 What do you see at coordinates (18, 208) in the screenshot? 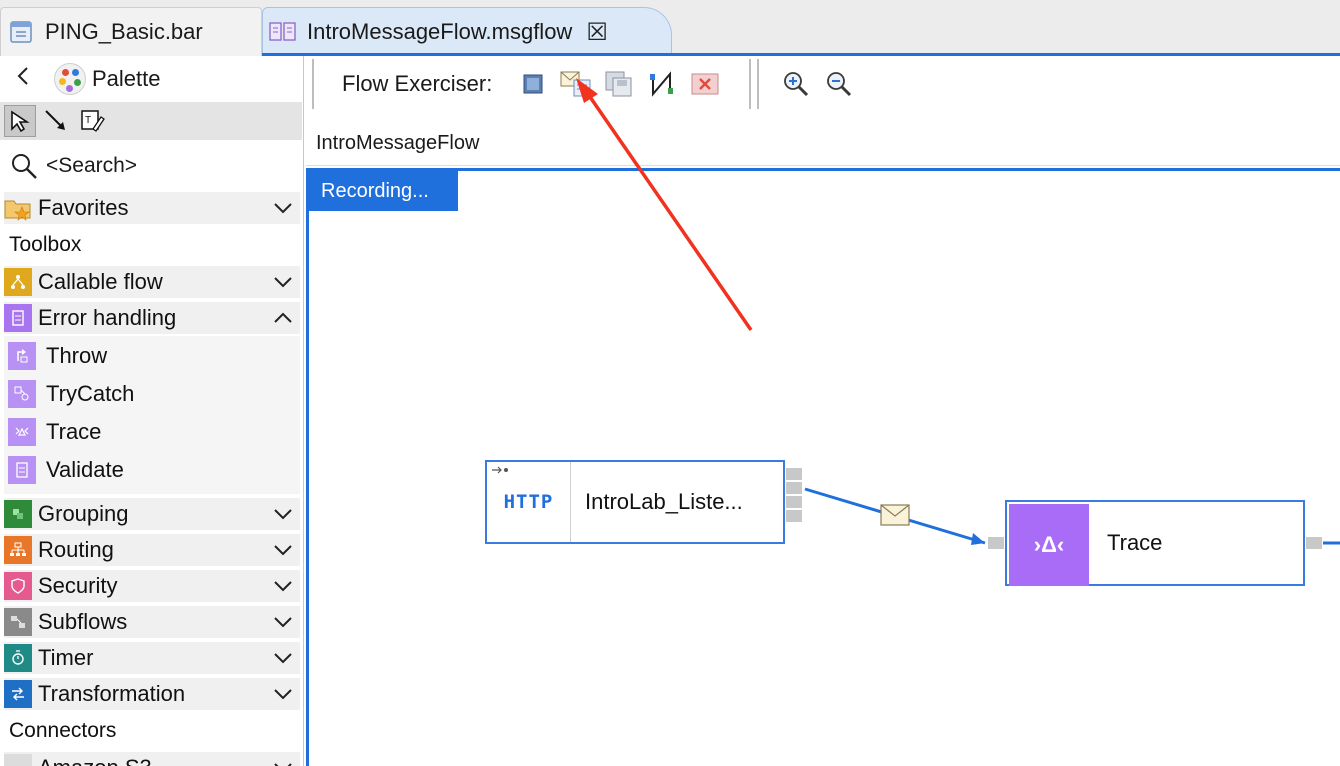
I see `favorites-folder-icon` at bounding box center [18, 208].